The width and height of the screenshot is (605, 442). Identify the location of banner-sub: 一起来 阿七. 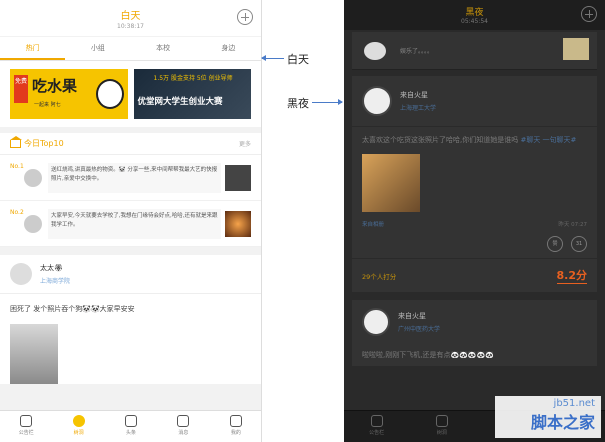
(47, 105).